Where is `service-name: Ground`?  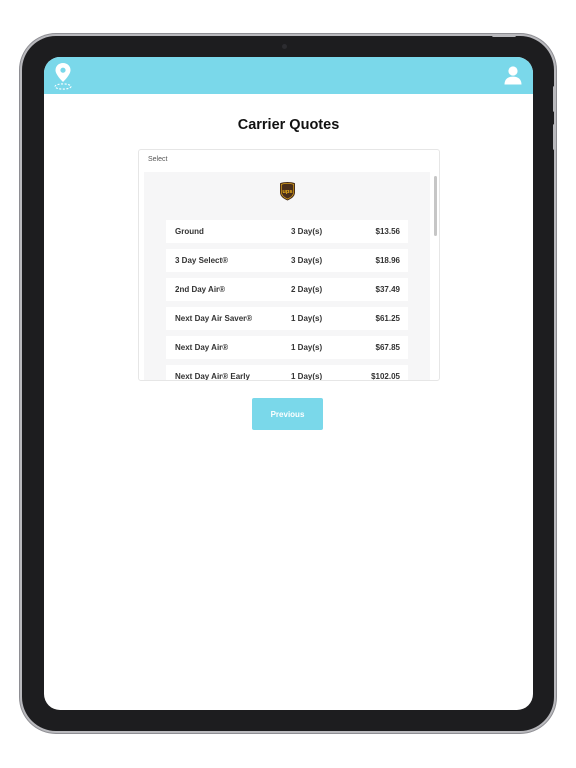
service-name: Ground is located at coordinates (189, 231).